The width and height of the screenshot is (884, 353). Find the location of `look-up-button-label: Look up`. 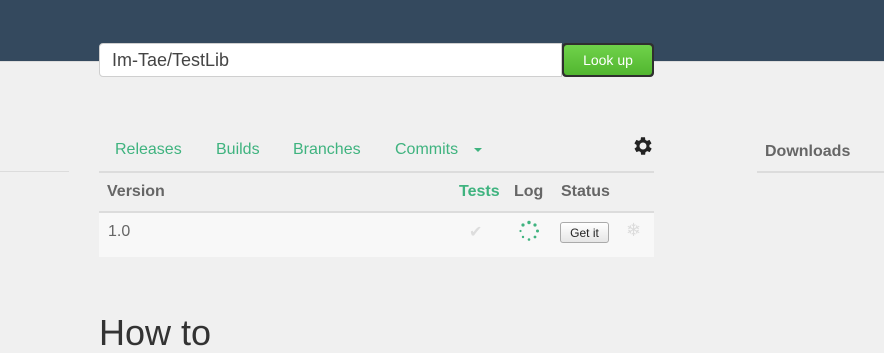

look-up-button-label: Look up is located at coordinates (608, 60).